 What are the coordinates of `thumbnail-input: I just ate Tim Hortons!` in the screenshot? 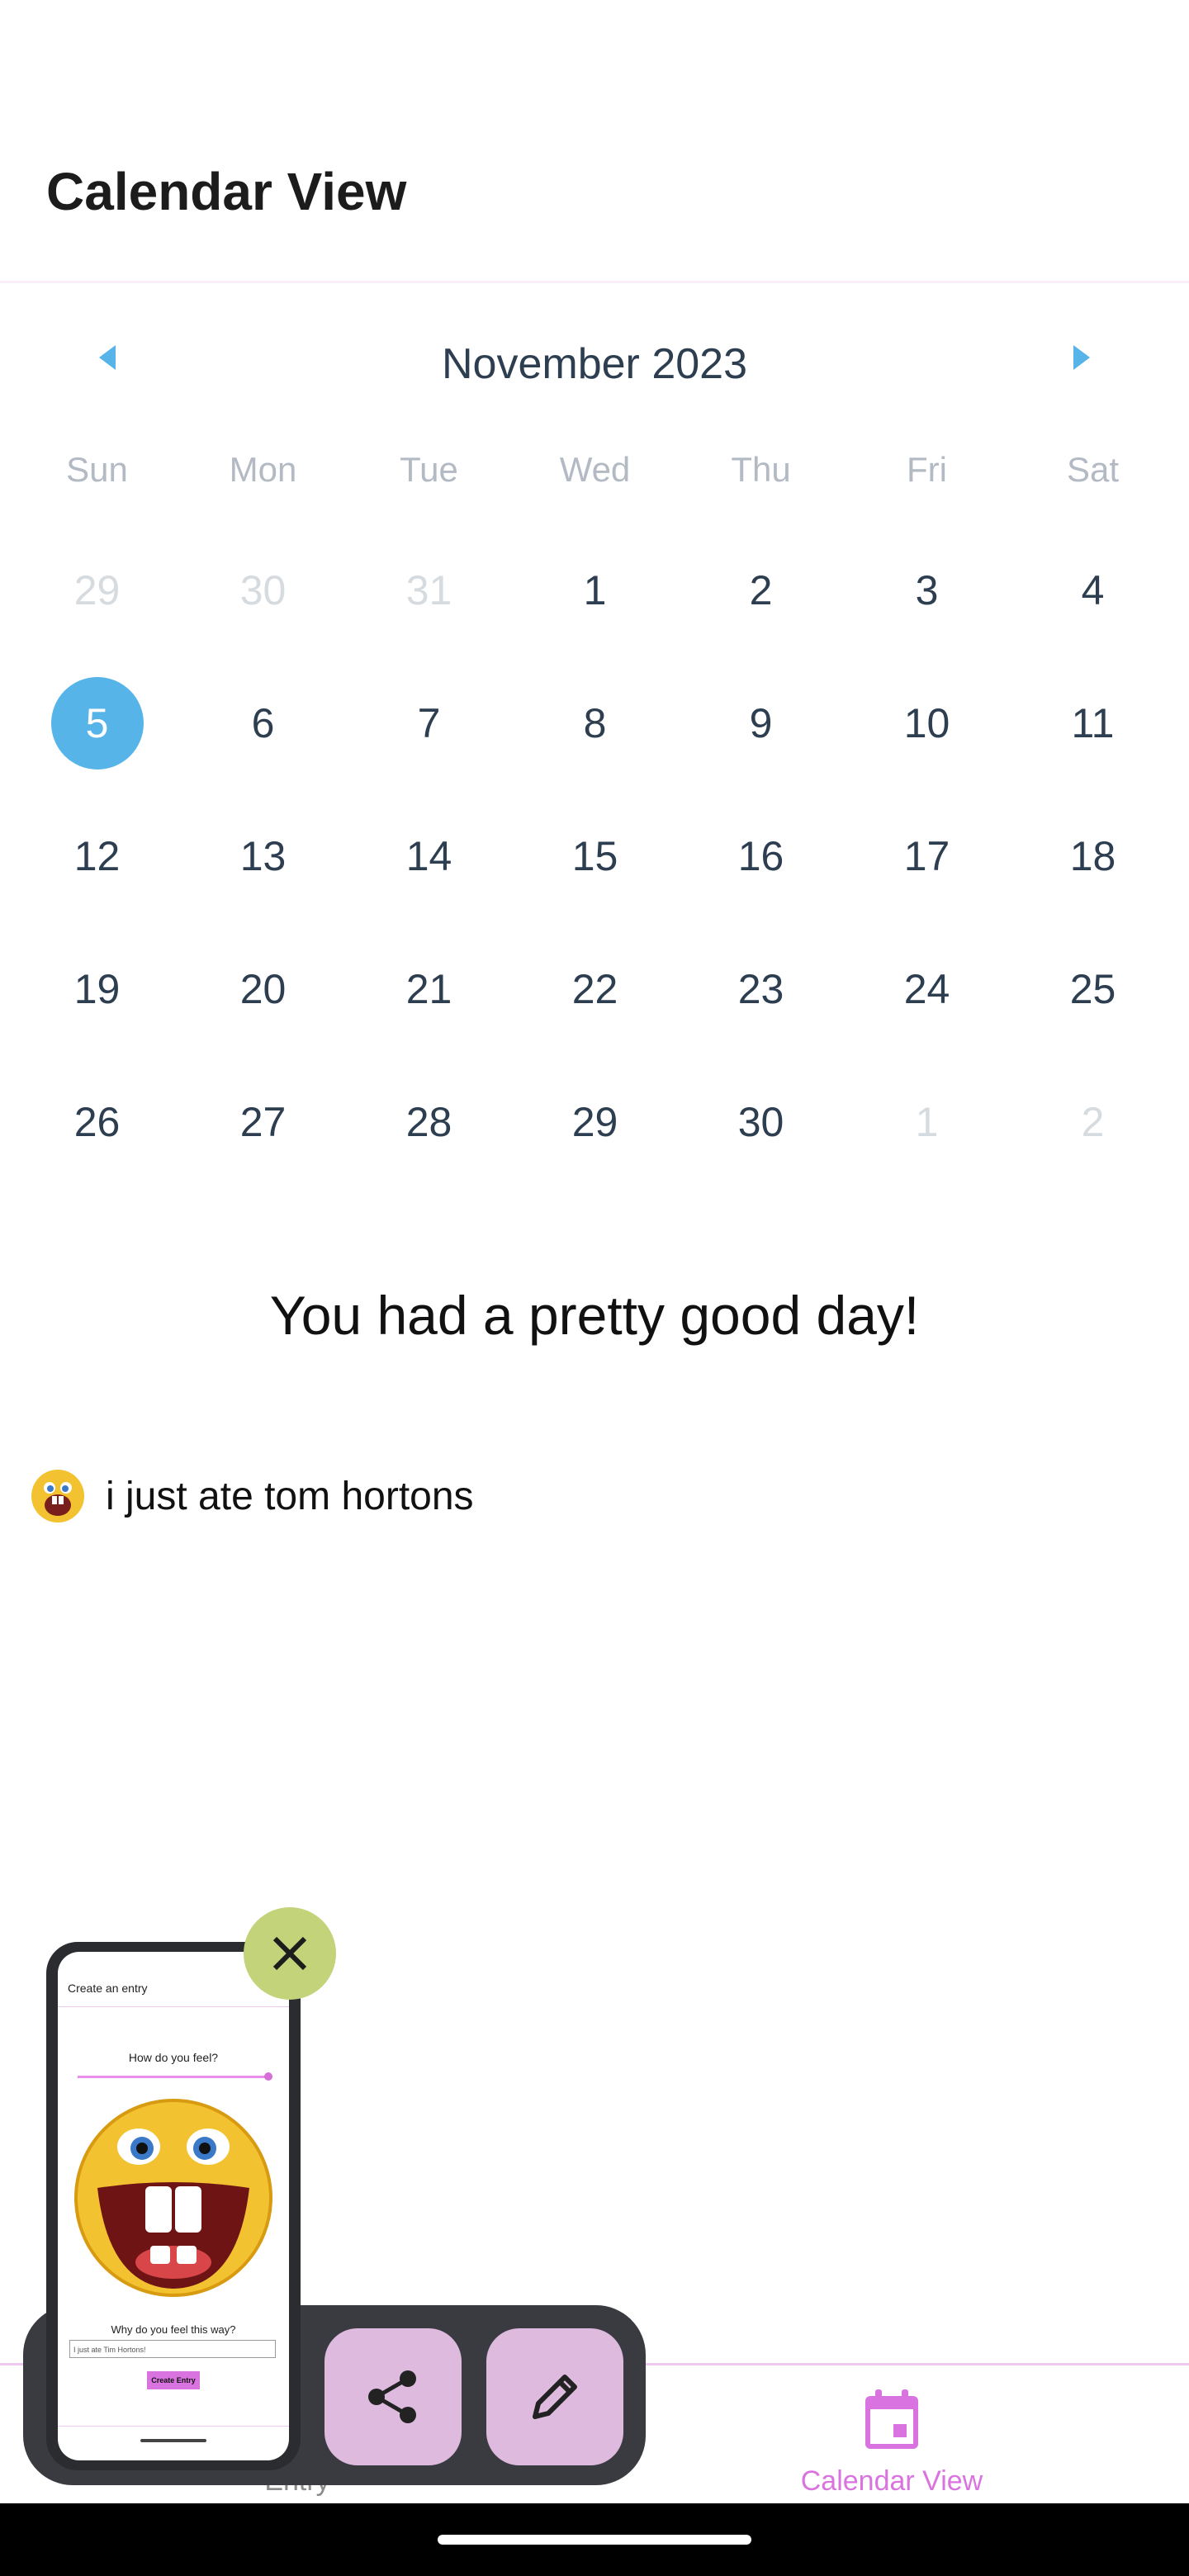 It's located at (172, 2349).